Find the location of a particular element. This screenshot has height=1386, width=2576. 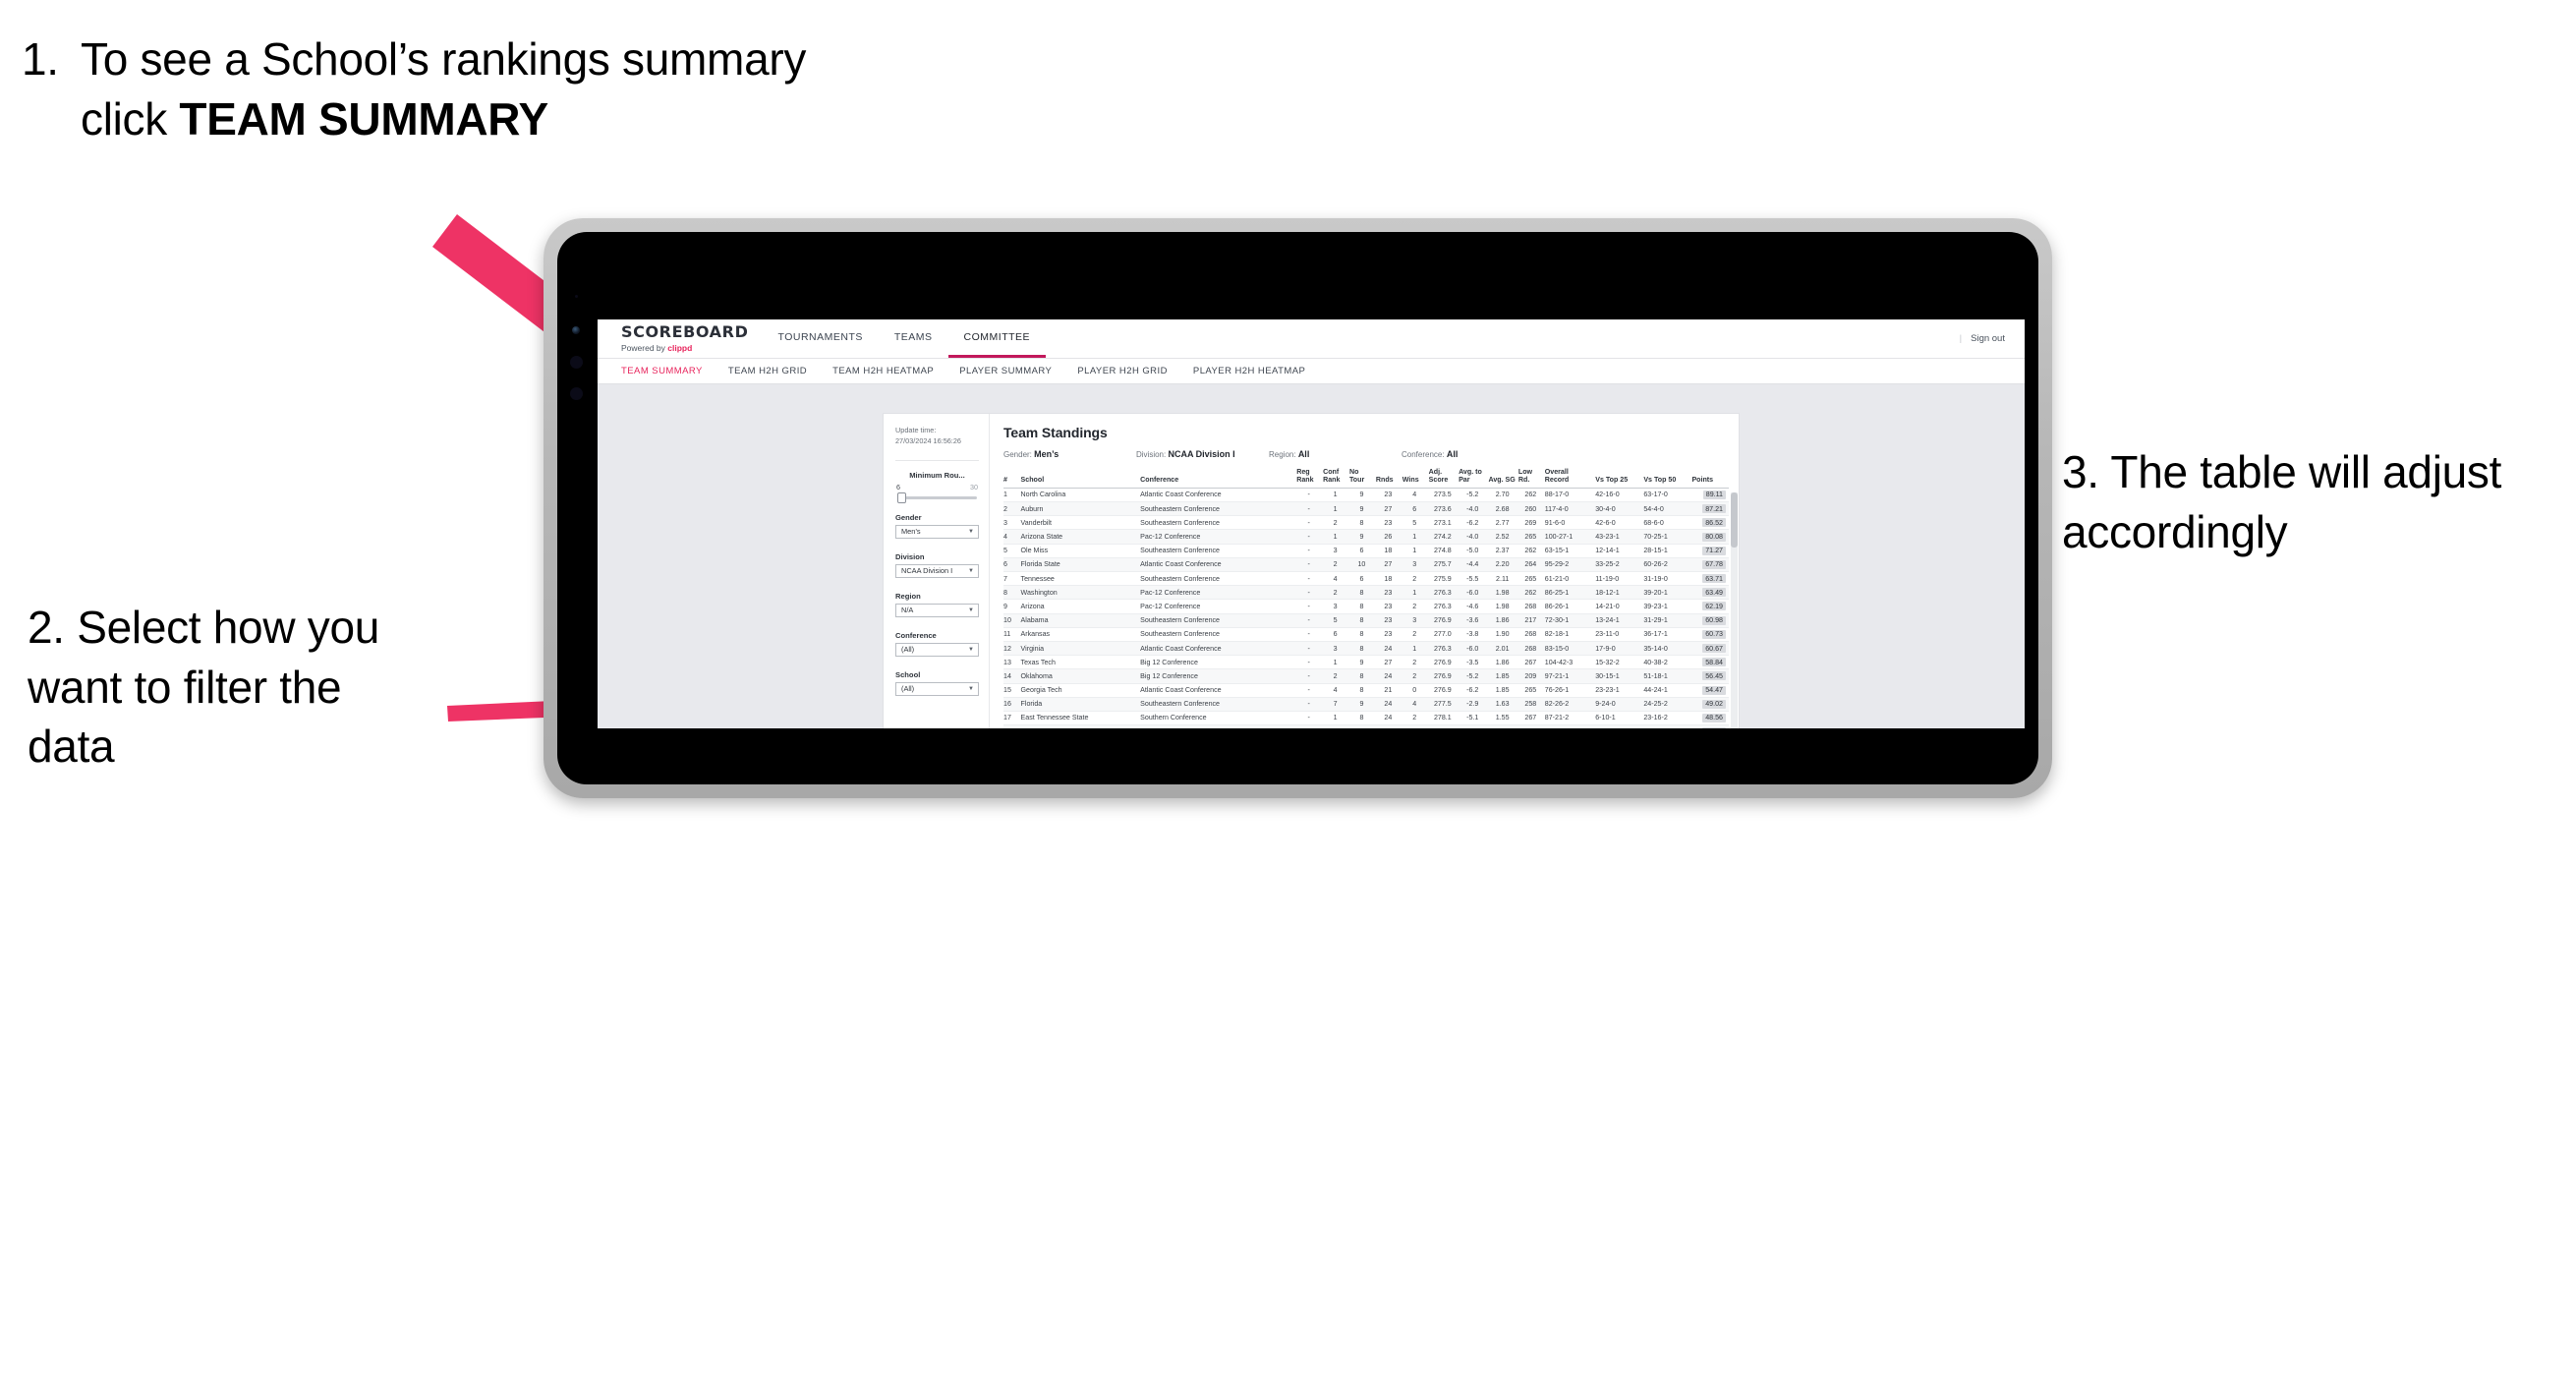

col-conf-rank: Conf Rank is located at coordinates (1336, 479).